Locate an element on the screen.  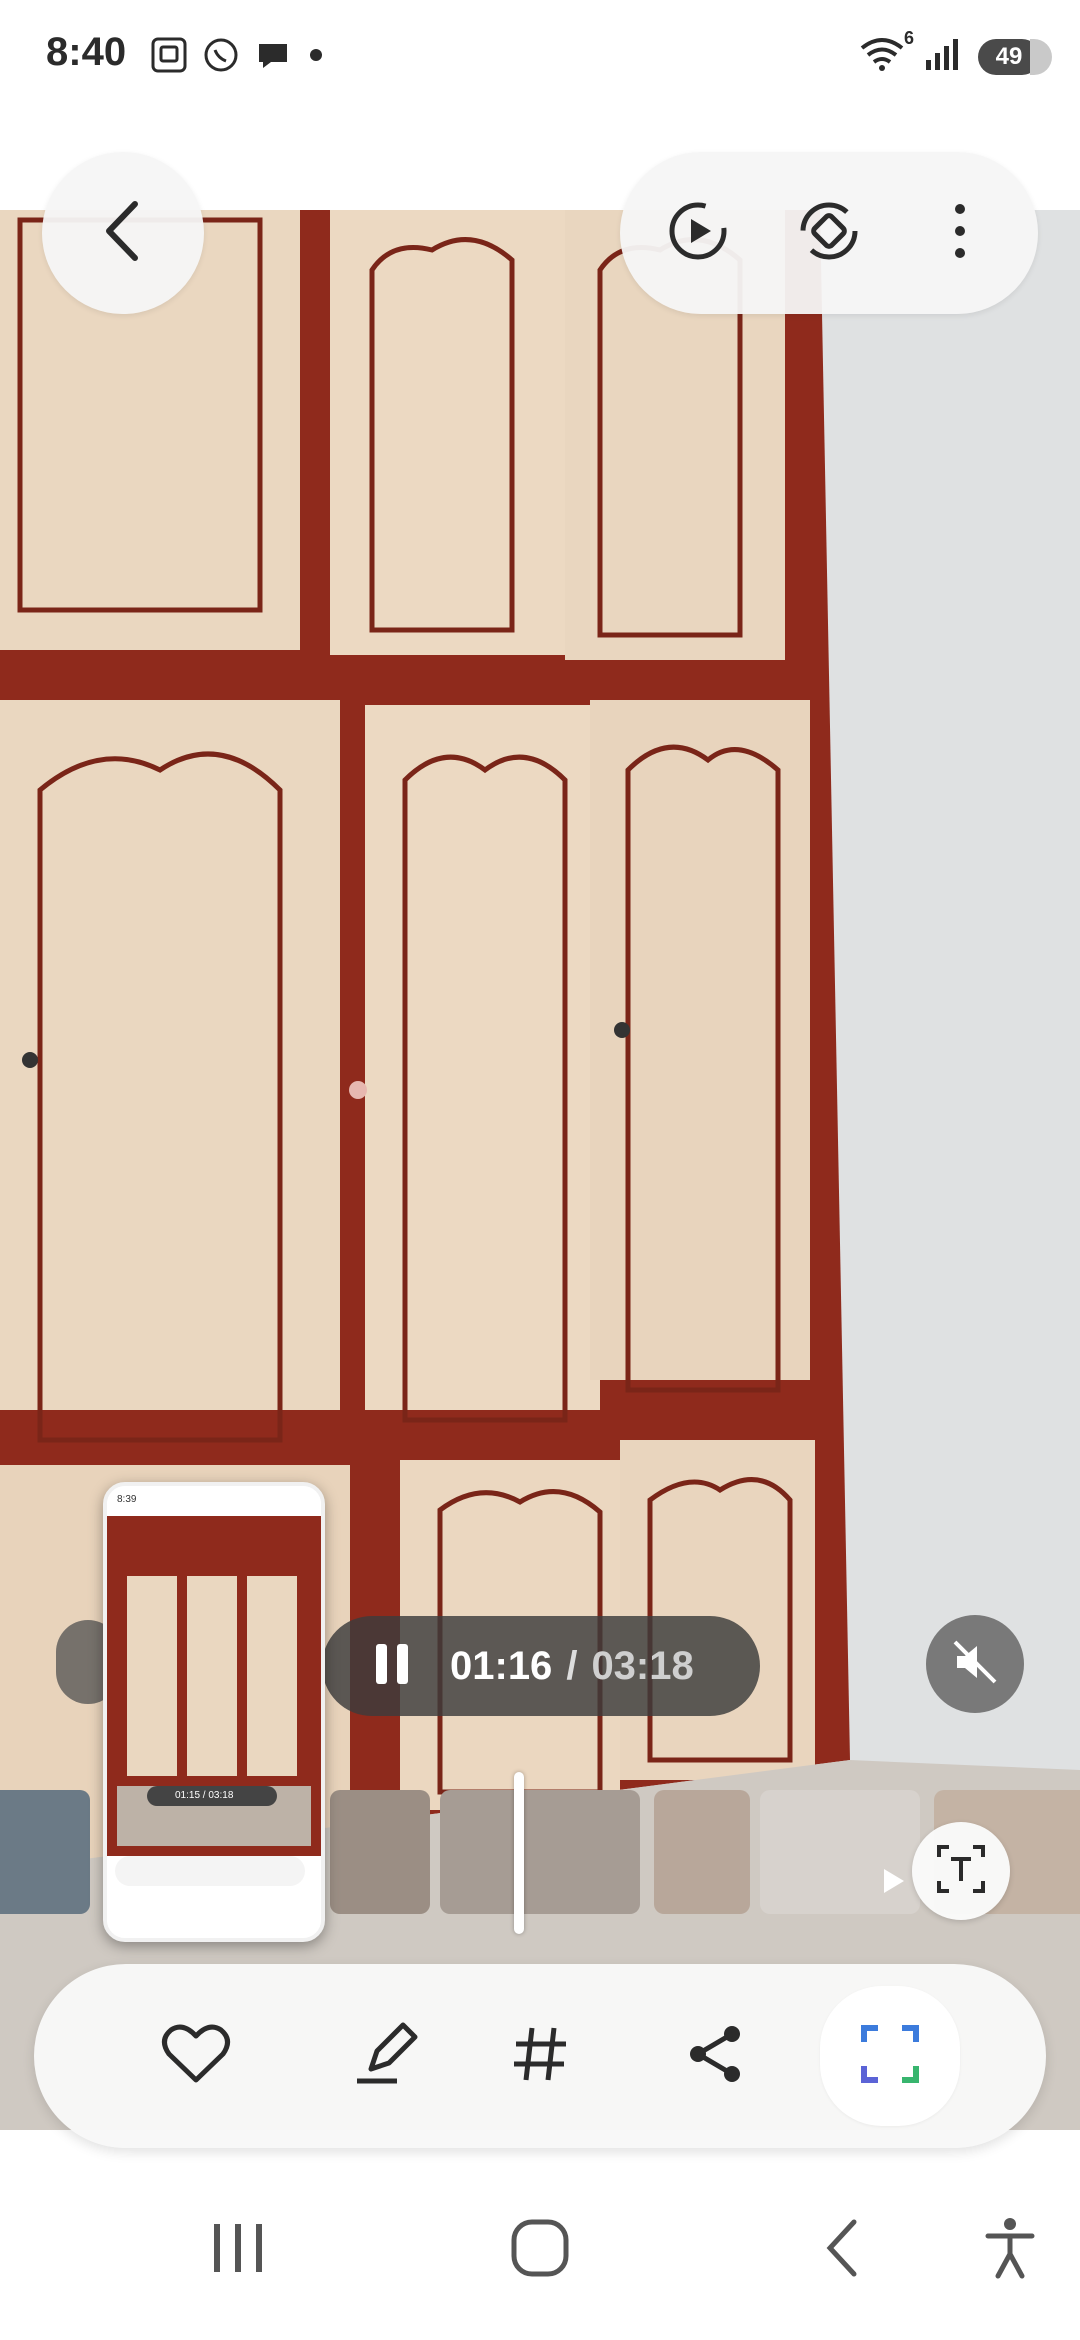
motion-play-button is located at coordinates (698, 233).